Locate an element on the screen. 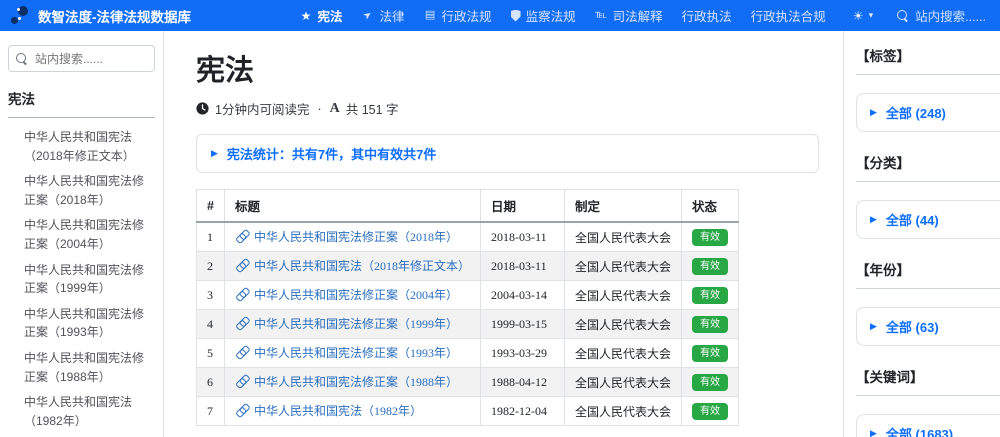 This screenshot has height=437, width=1000. table-row: 7 中华人民共和国宪法（1982年） 1982-12-04 全国人民代表大会 有 is located at coordinates (468, 411).